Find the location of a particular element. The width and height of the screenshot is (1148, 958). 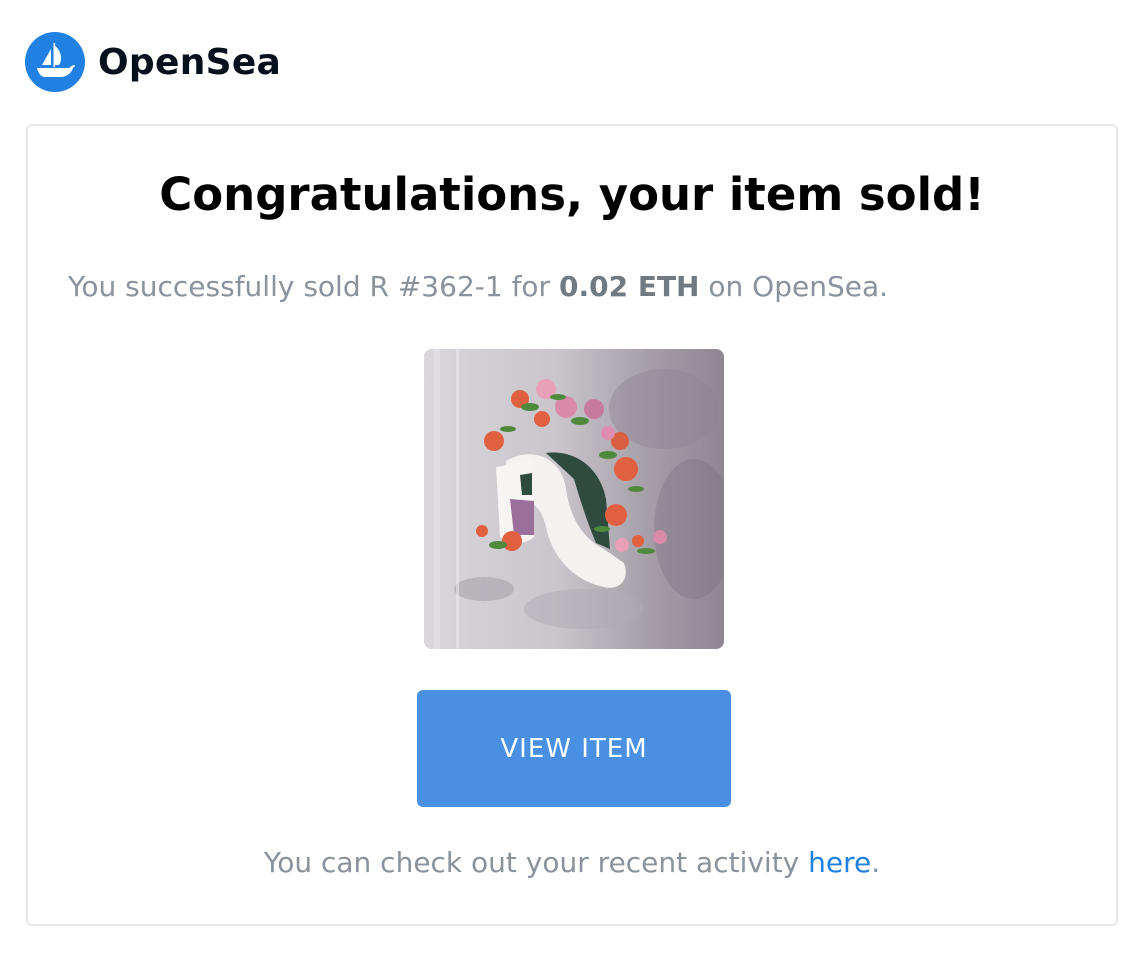

sale-price: 0.02 ETH is located at coordinates (629, 286).